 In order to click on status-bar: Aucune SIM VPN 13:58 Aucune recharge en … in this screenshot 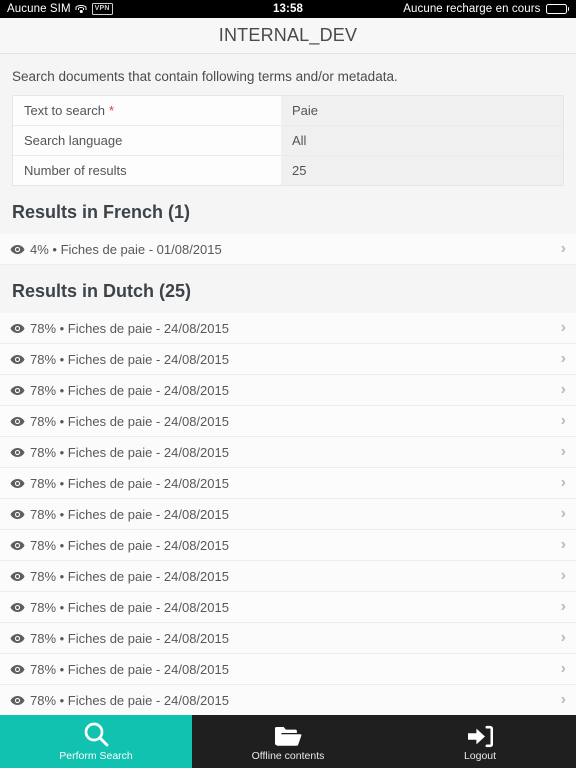, I will do `click(288, 9)`.